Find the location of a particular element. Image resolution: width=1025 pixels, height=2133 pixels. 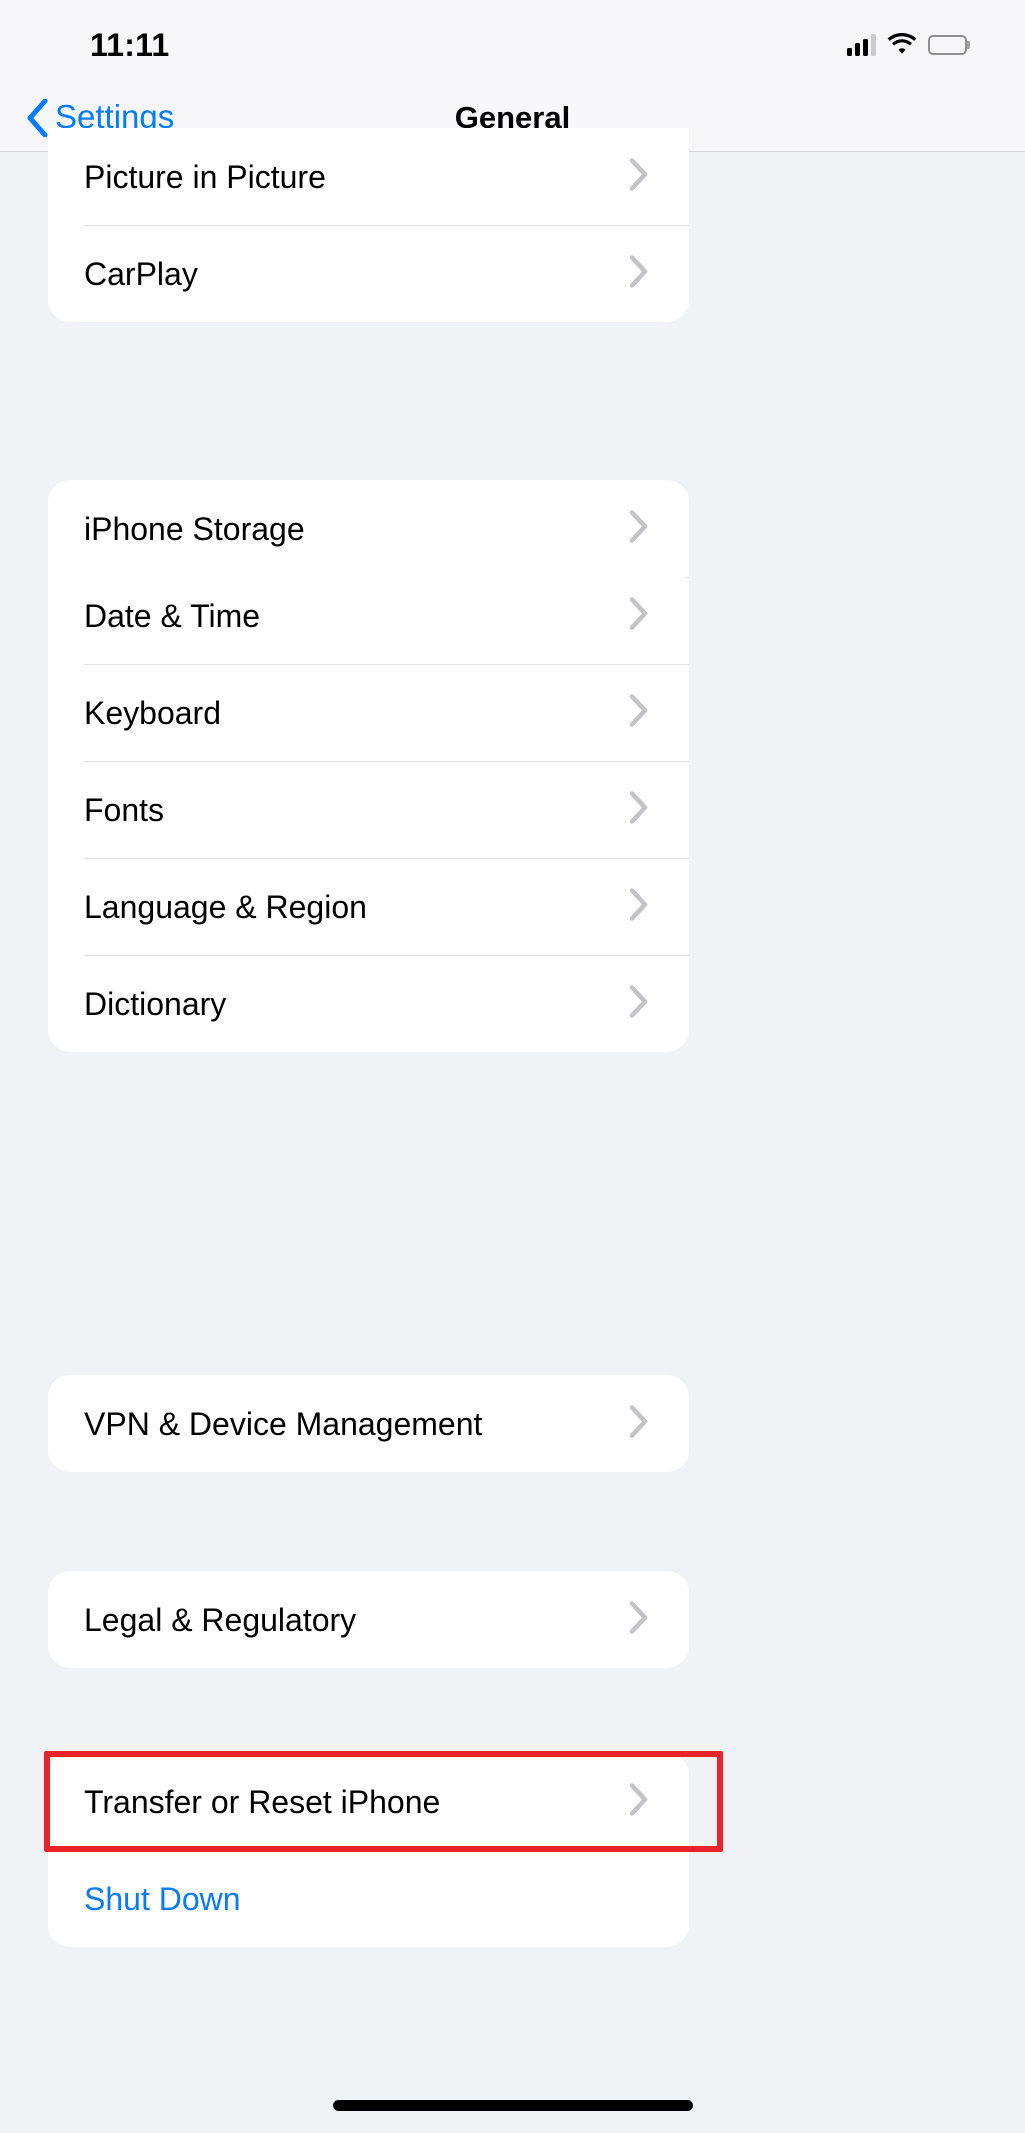

list-item: iPhone Storage is located at coordinates (368, 528).